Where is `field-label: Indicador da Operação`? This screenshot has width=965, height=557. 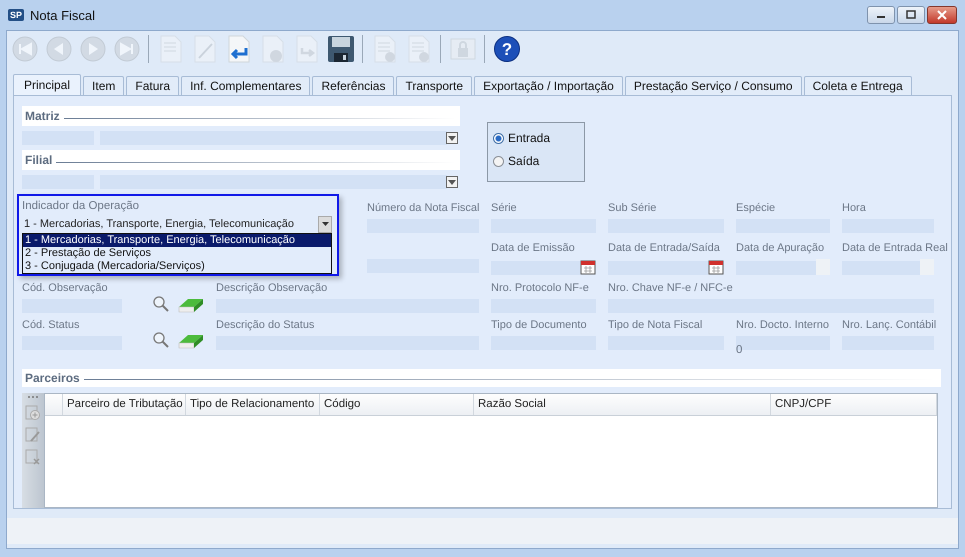 field-label: Indicador da Operação is located at coordinates (81, 207).